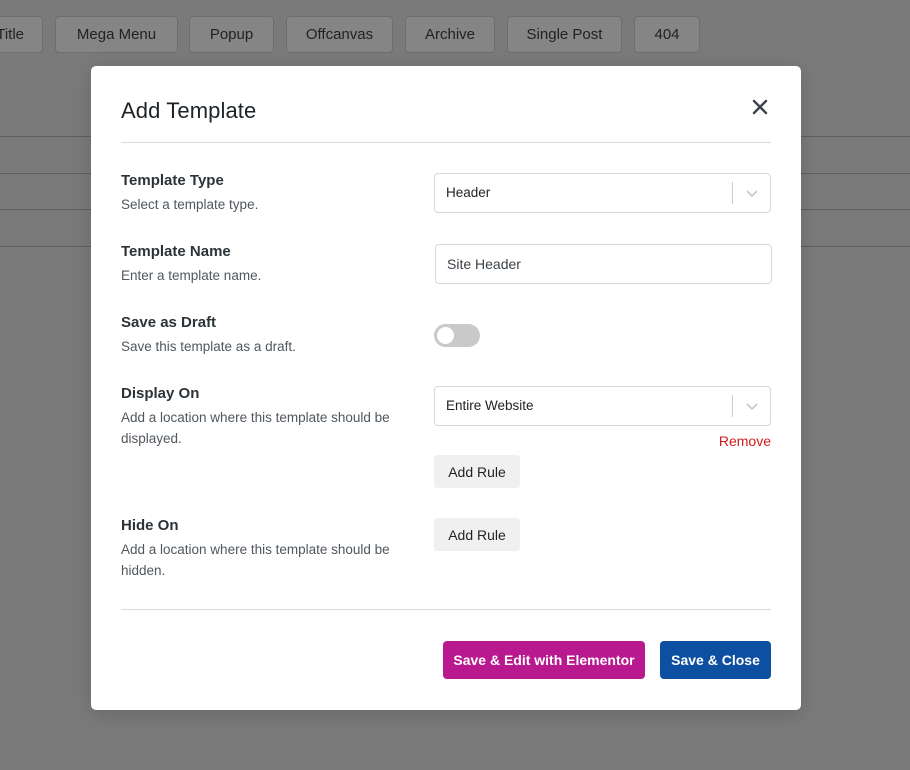 This screenshot has height=770, width=910. What do you see at coordinates (446, 142) in the screenshot?
I see `header-divider` at bounding box center [446, 142].